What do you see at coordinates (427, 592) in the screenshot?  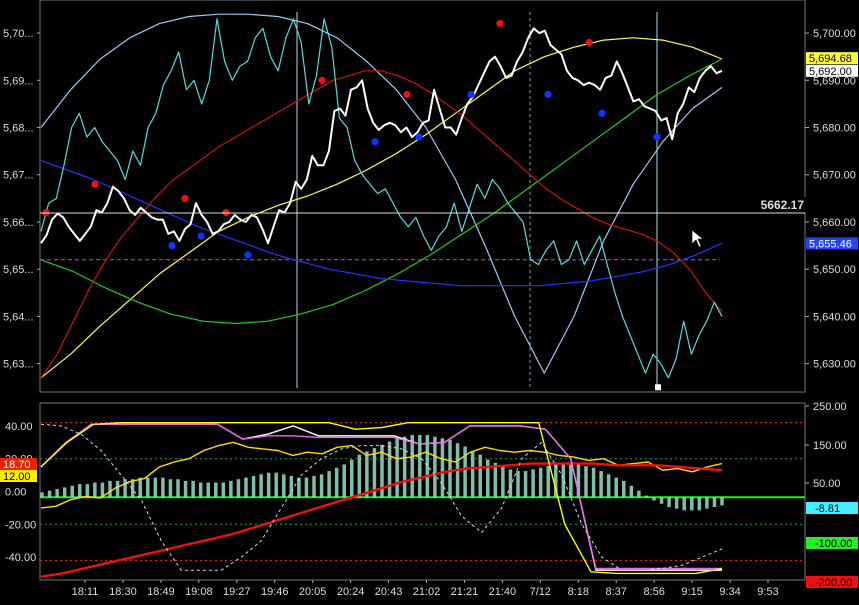 I see `time-axis-label: 21:02` at bounding box center [427, 592].